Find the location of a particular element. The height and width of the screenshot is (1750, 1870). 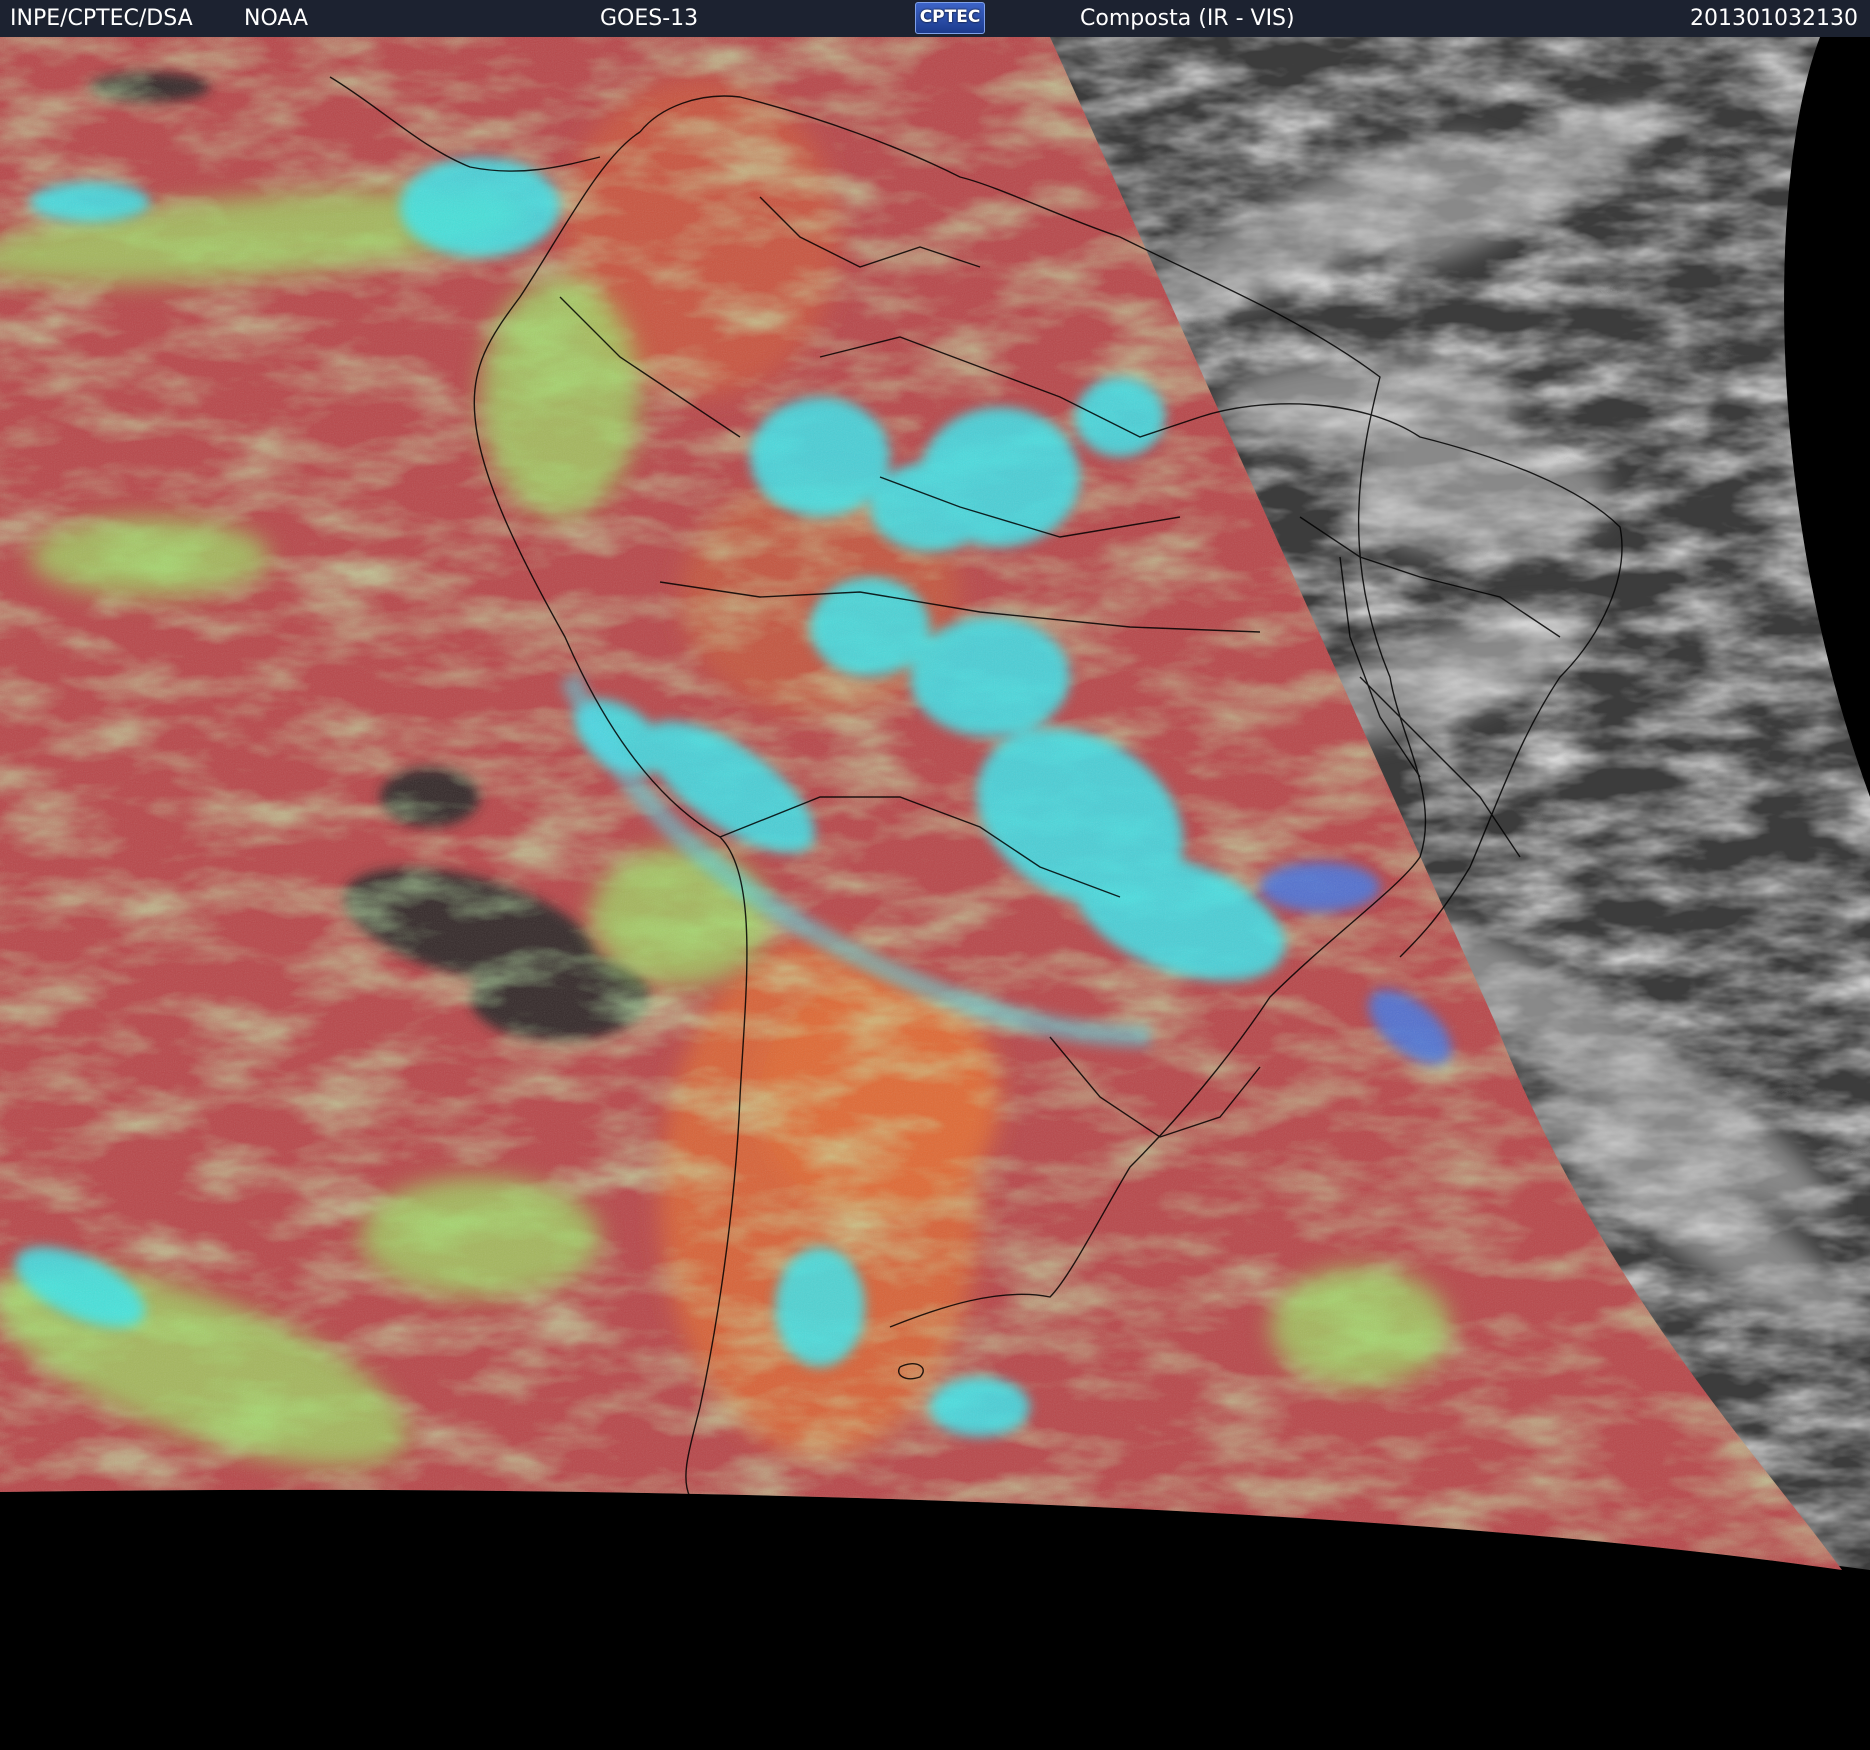

cptec-logo: CPTEC is located at coordinates (950, 18).